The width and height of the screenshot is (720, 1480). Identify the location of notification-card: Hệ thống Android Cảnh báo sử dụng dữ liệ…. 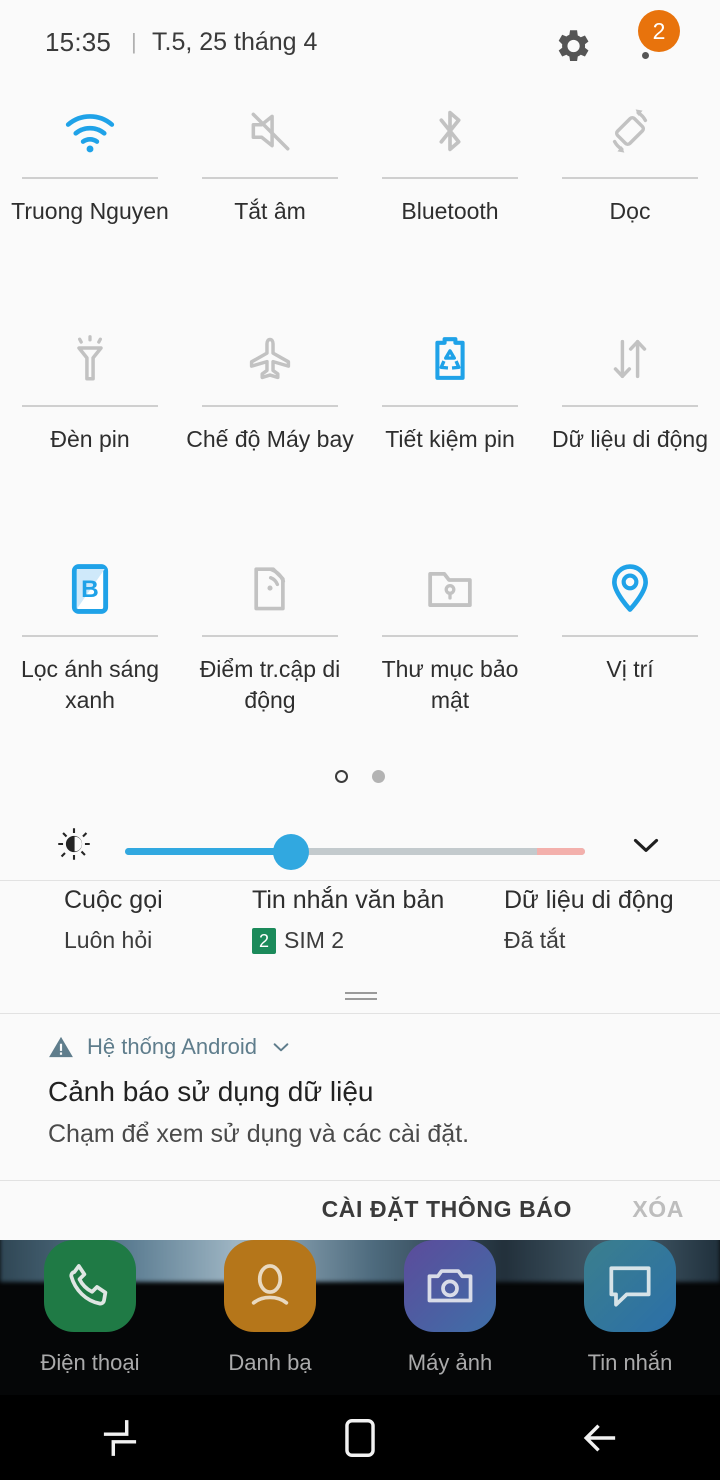
(360, 1097).